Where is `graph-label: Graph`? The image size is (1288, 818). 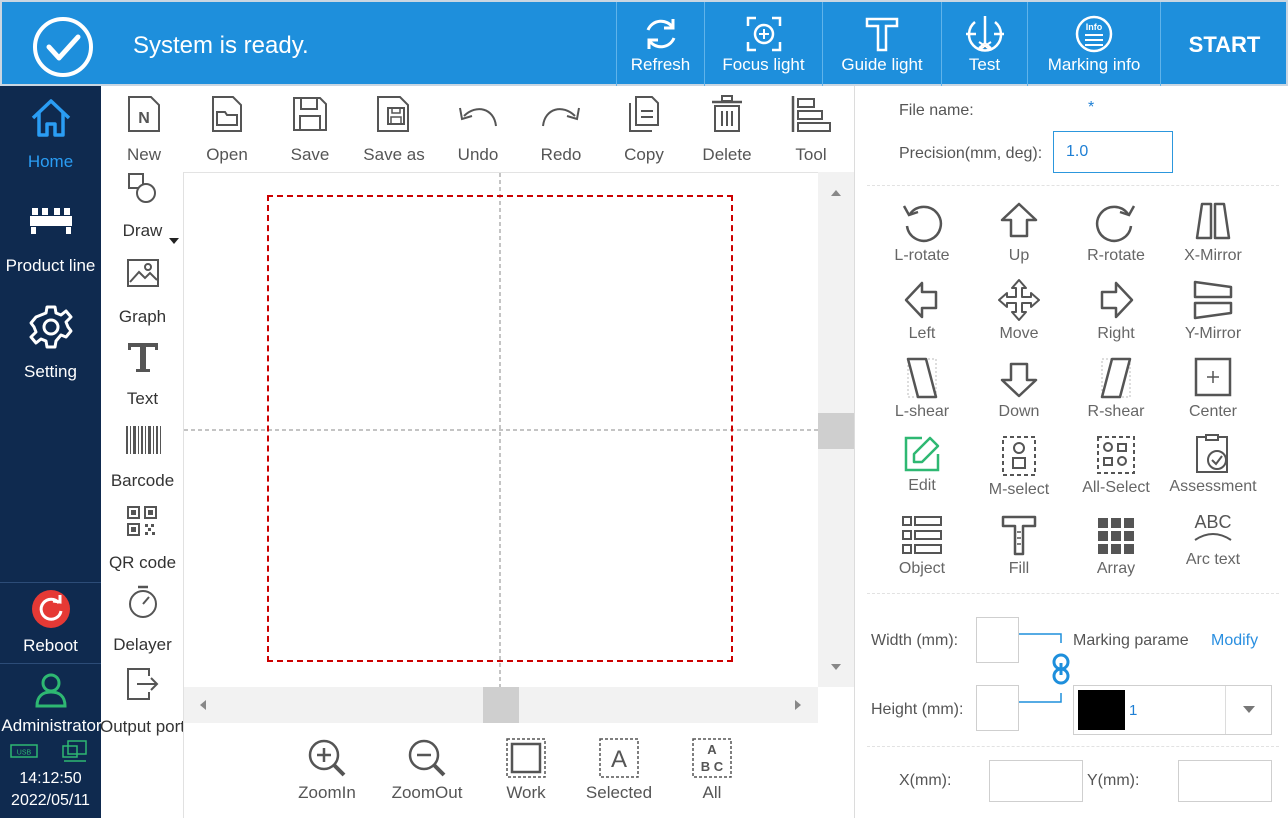 graph-label: Graph is located at coordinates (142, 316).